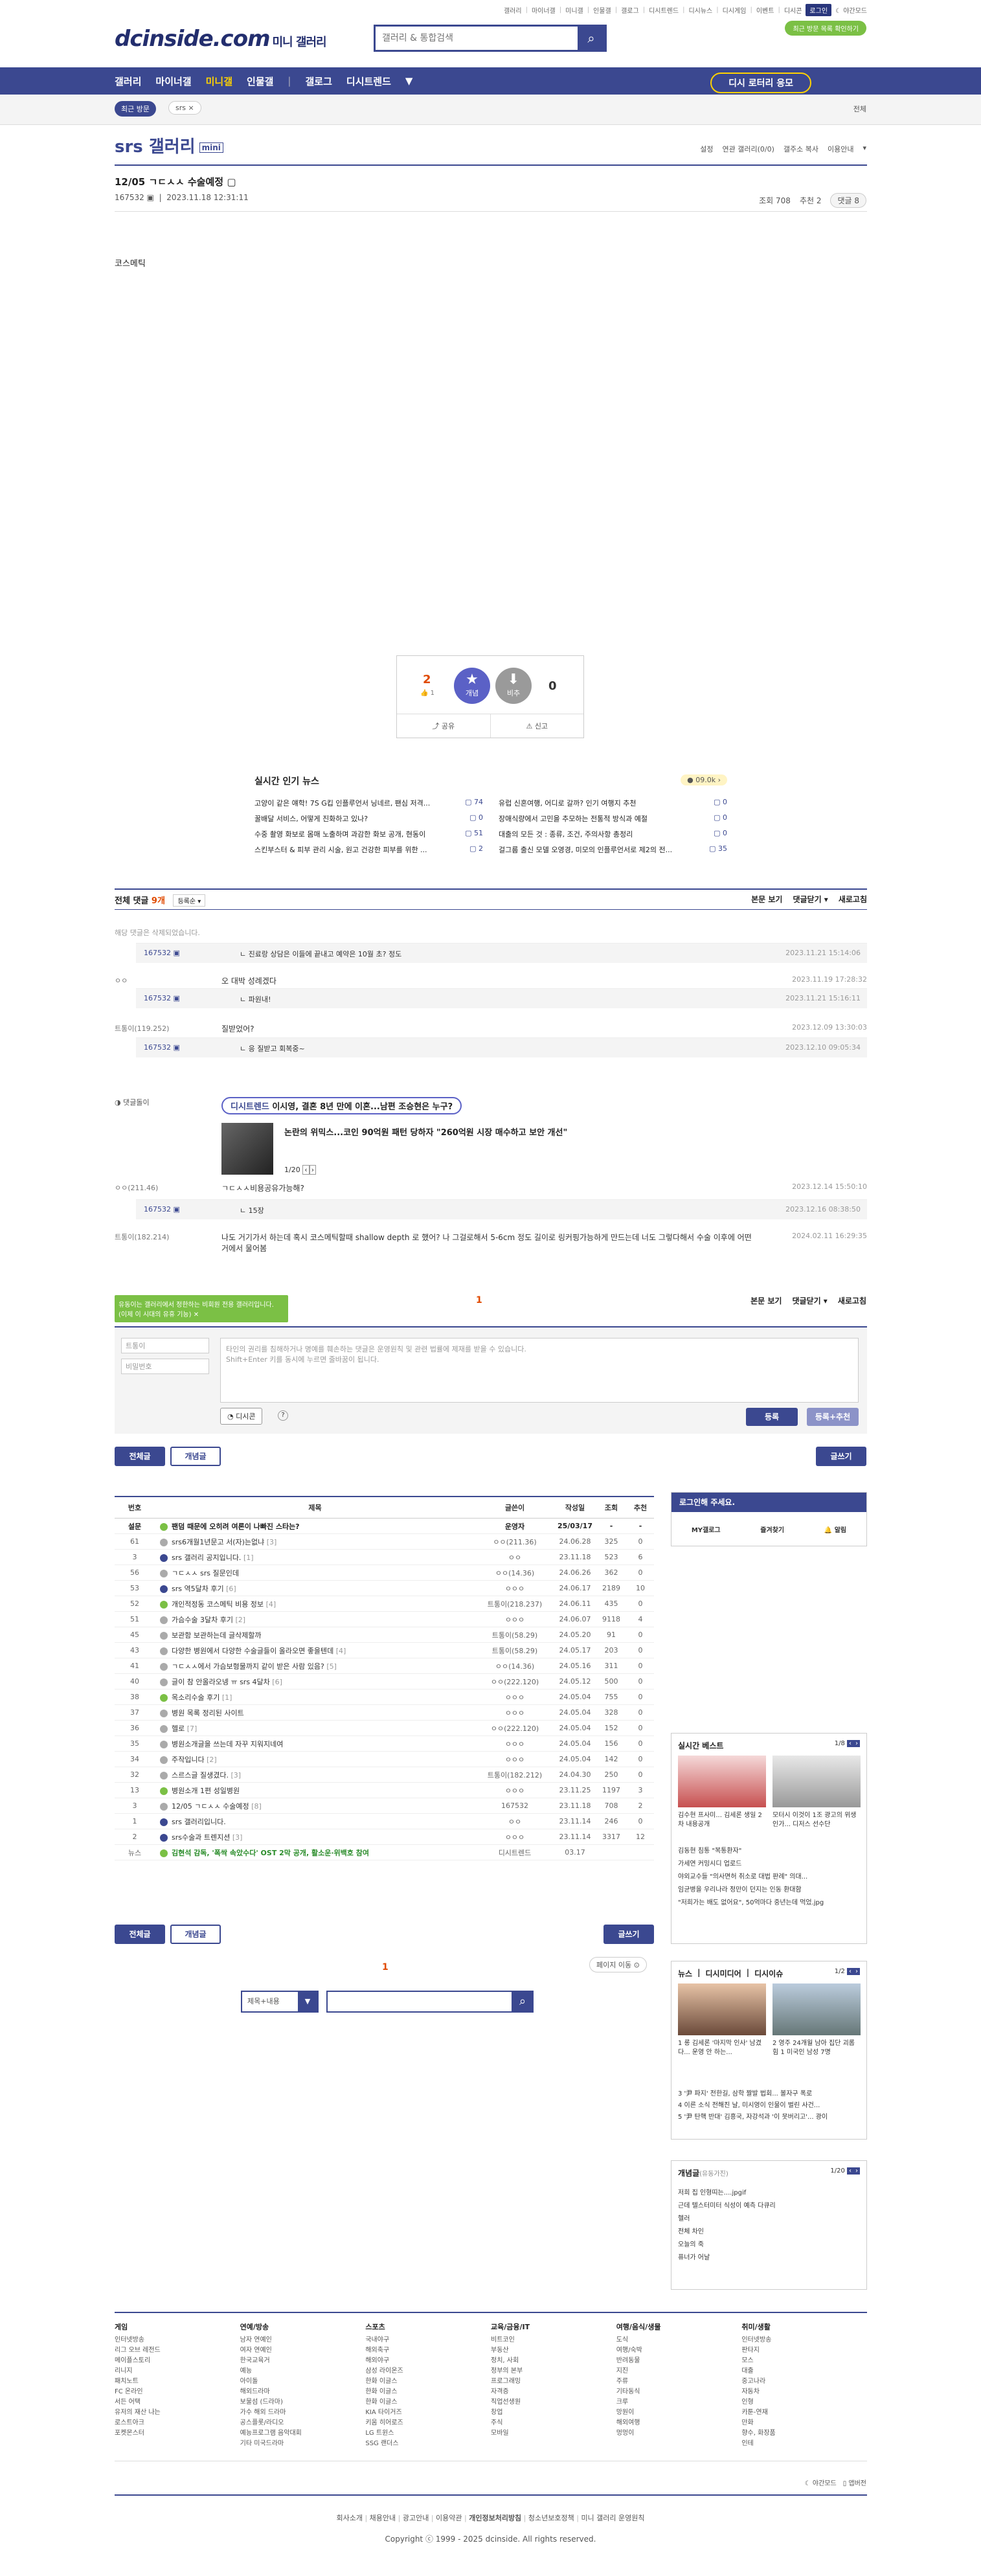 This screenshot has width=981, height=2576. What do you see at coordinates (428, 2444) in the screenshot?
I see `footer-link: SSG 랜더스` at bounding box center [428, 2444].